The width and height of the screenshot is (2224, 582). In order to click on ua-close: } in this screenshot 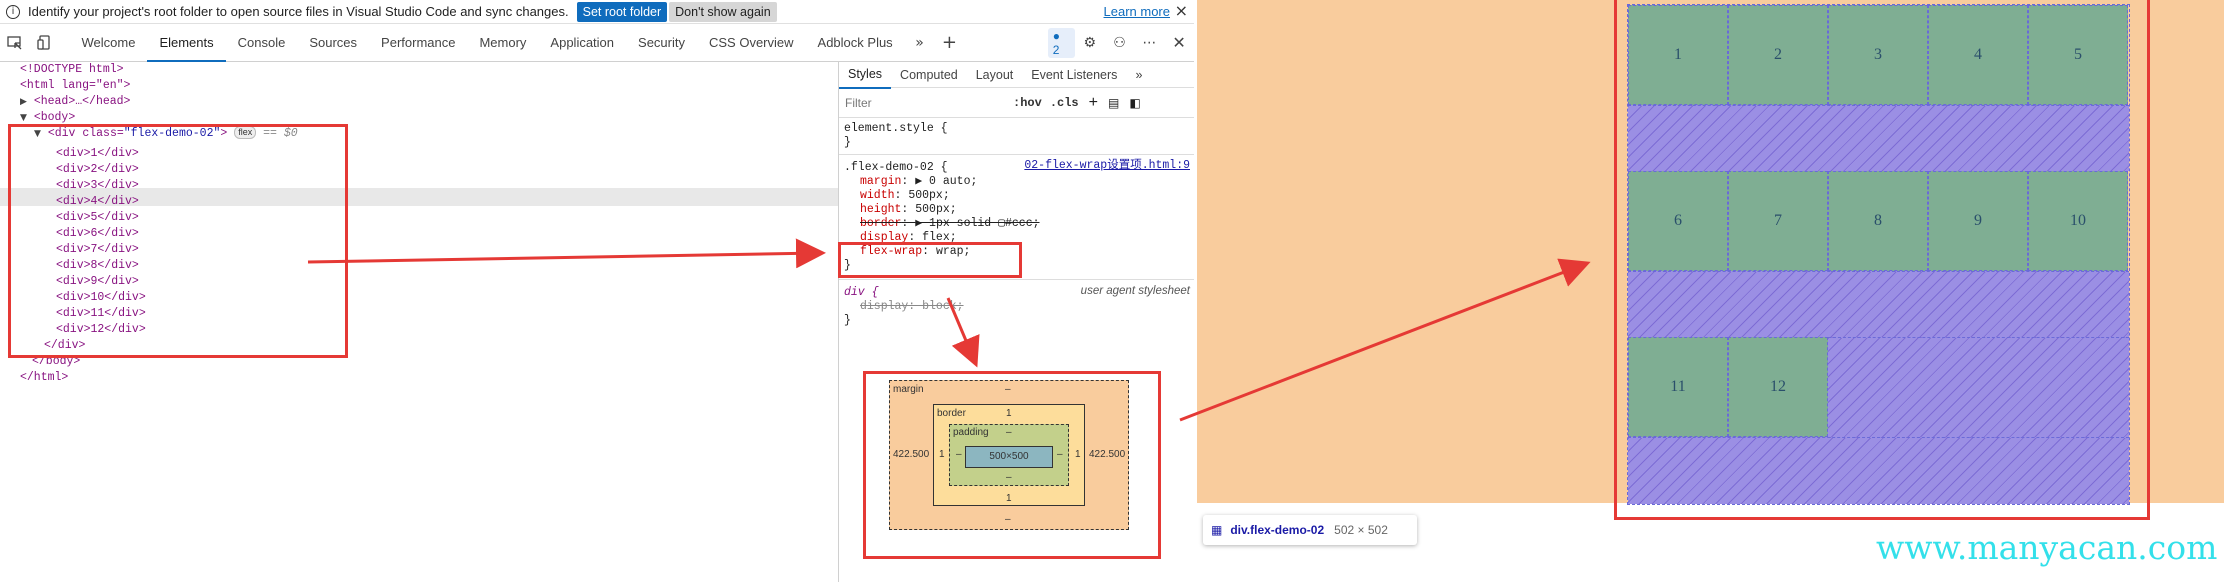, I will do `click(847, 320)`.